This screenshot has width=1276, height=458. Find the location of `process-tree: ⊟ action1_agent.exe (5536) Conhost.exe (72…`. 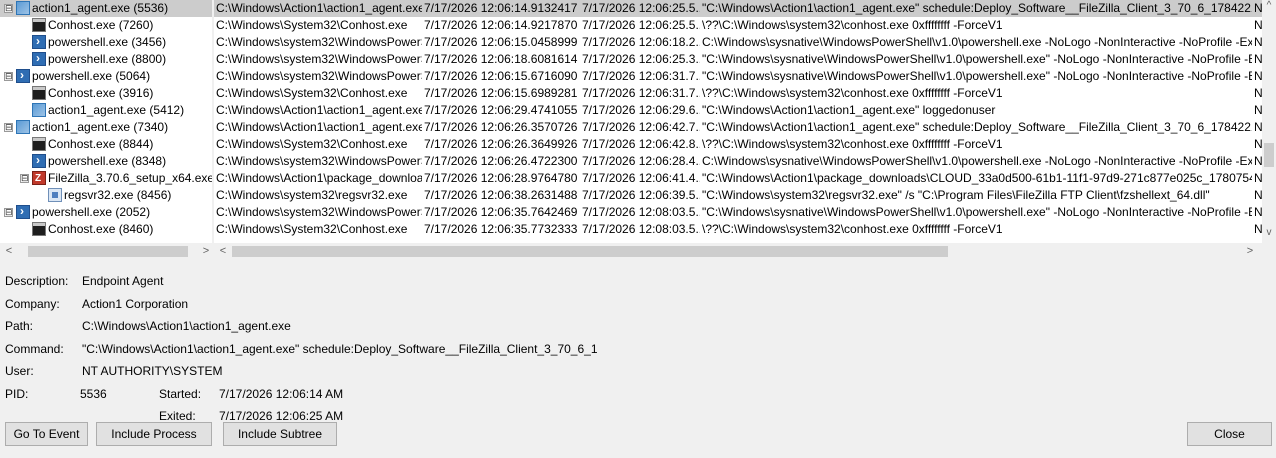

process-tree: ⊟ action1_agent.exe (5536) Conhost.exe (72… is located at coordinates (106, 130).